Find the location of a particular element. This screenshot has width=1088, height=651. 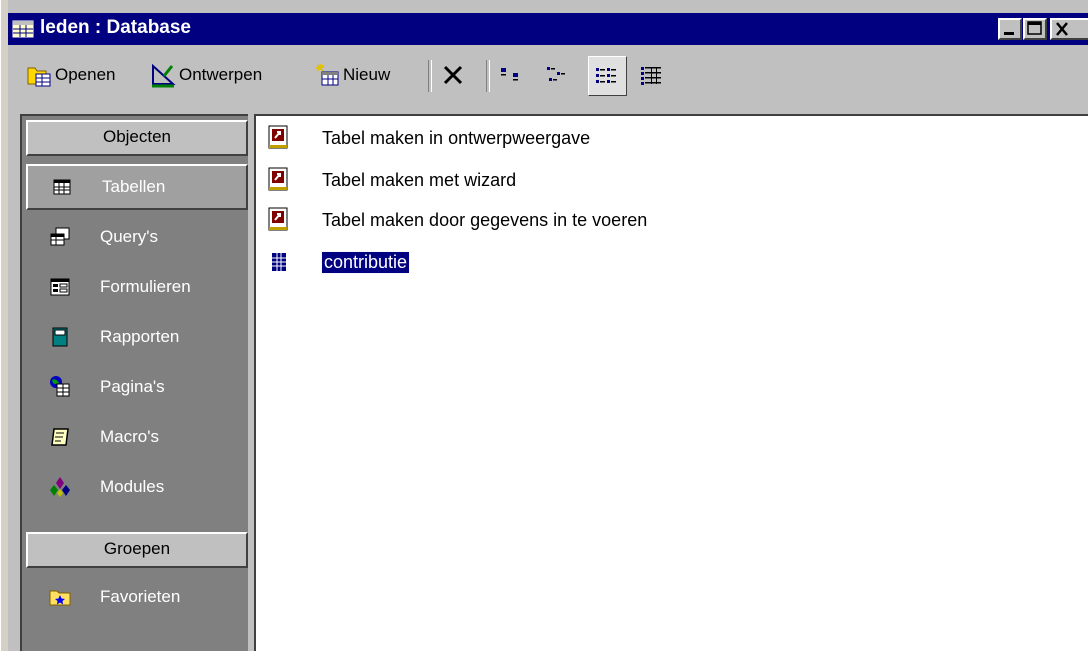

list-item: Tabel maken met wizard is located at coordinates (391, 180).